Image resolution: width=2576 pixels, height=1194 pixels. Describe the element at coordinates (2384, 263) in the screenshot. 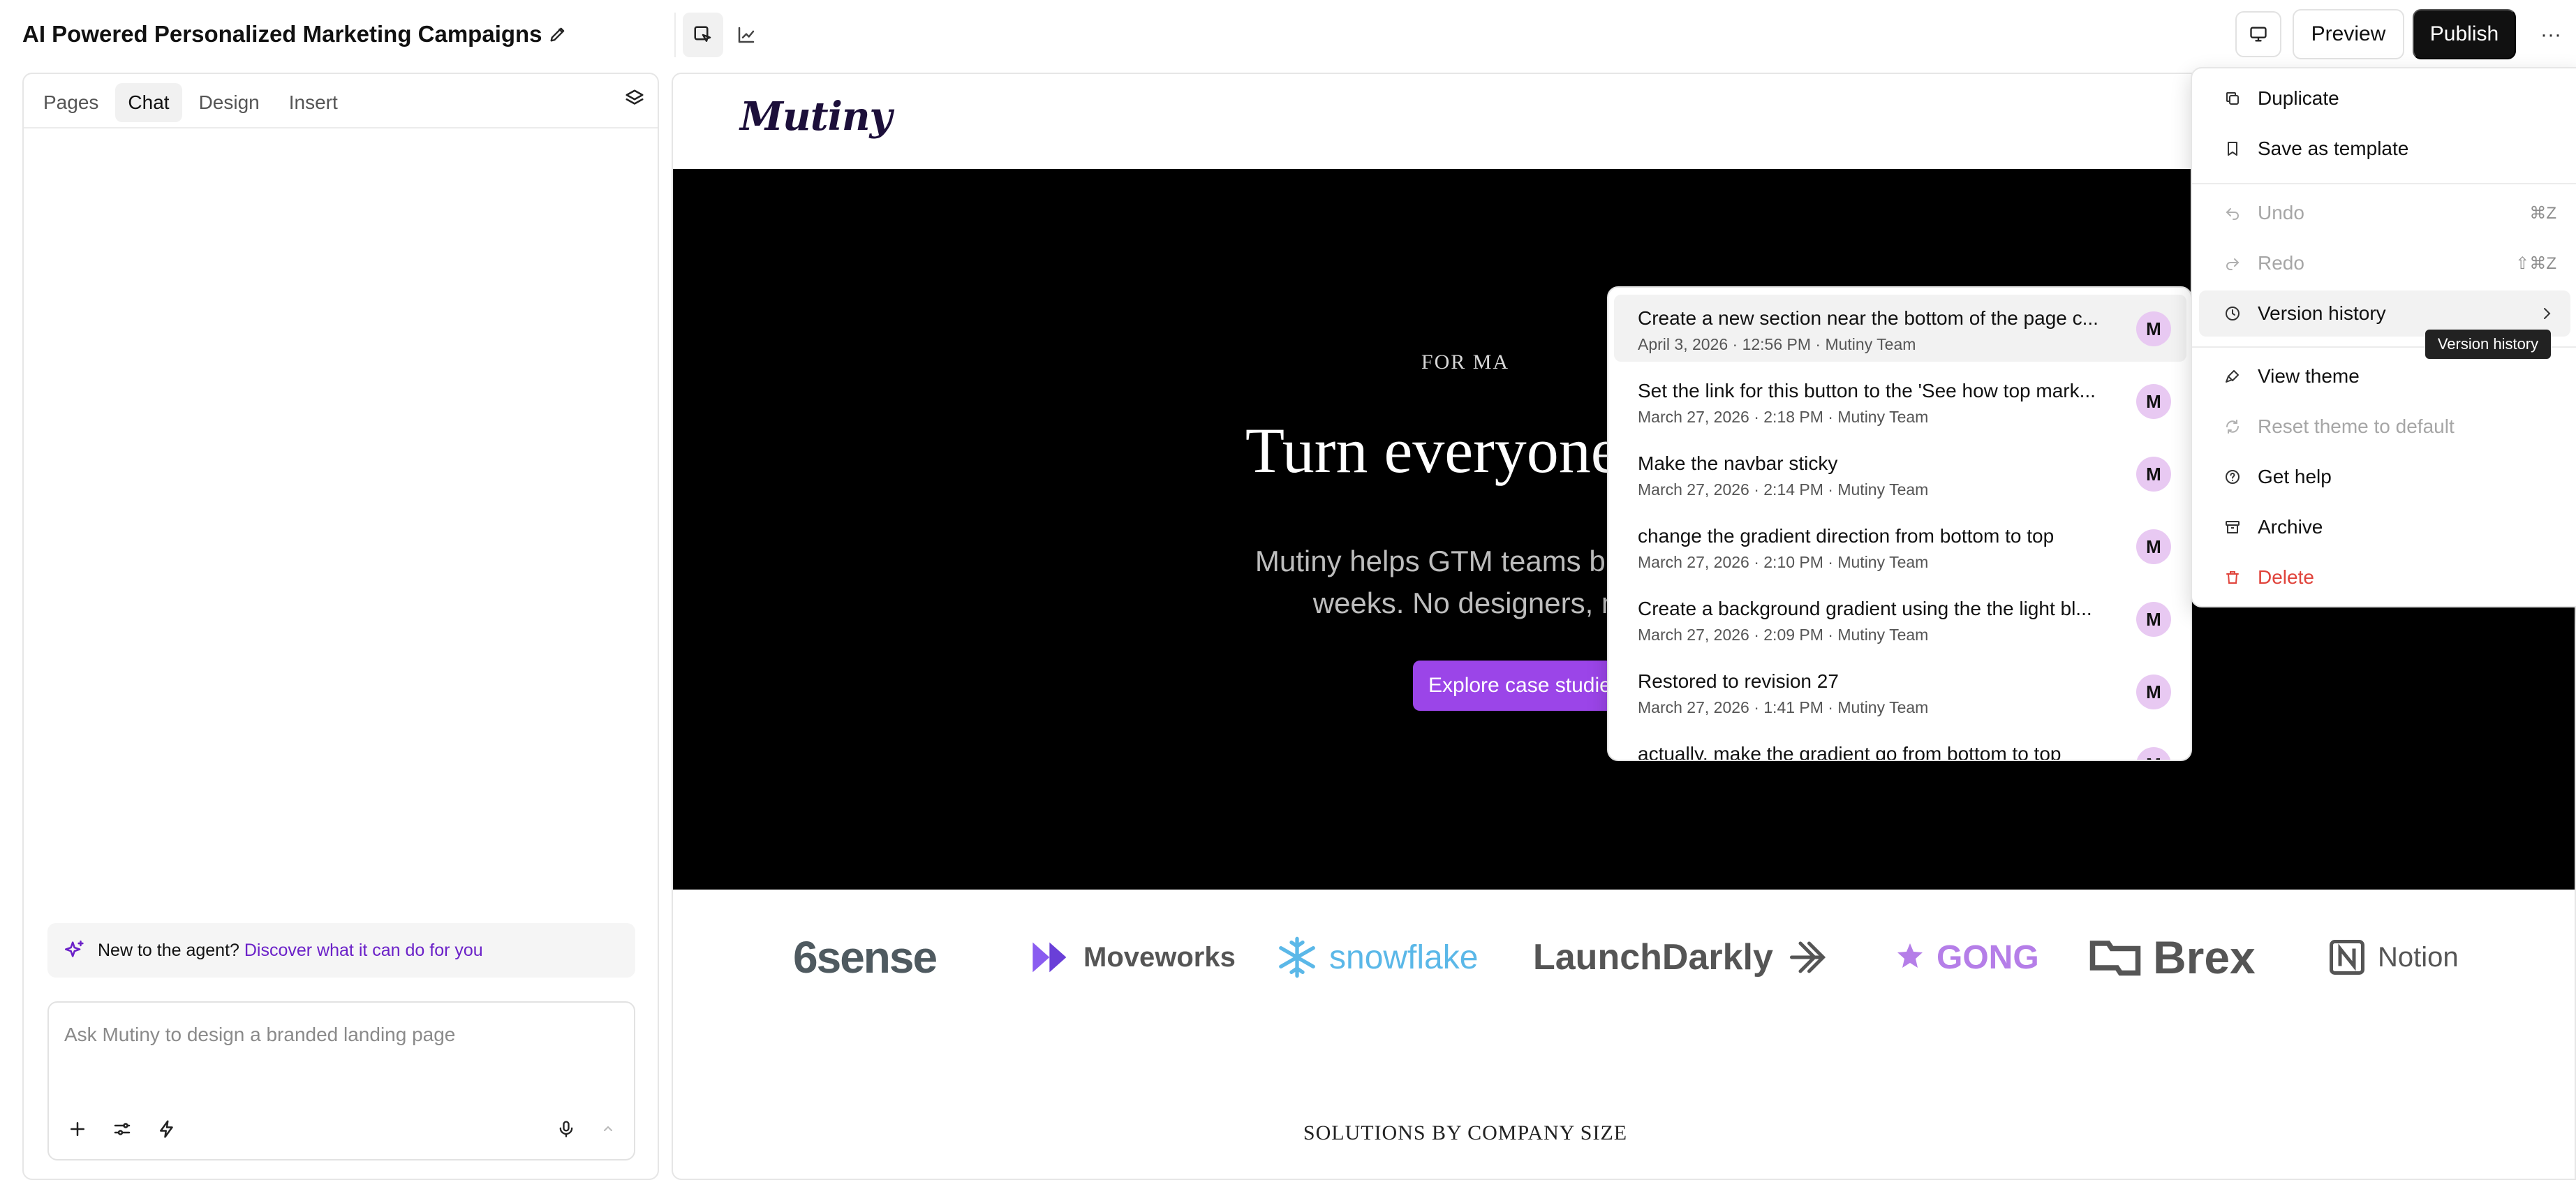

I see `menu-item-redo: Redo ⇧⌘Z` at that location.